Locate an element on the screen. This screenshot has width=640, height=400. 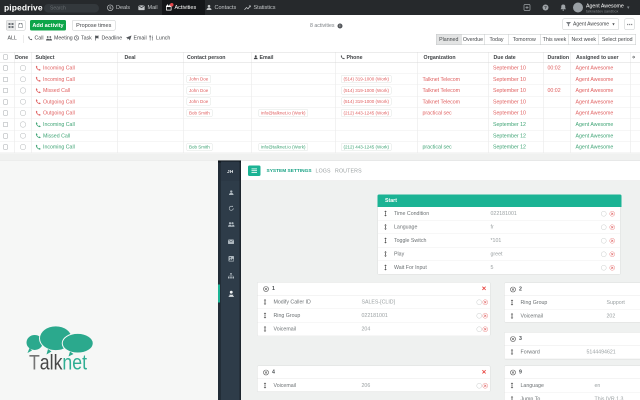
svg-text: Talknet is located at coordinates (58, 363).